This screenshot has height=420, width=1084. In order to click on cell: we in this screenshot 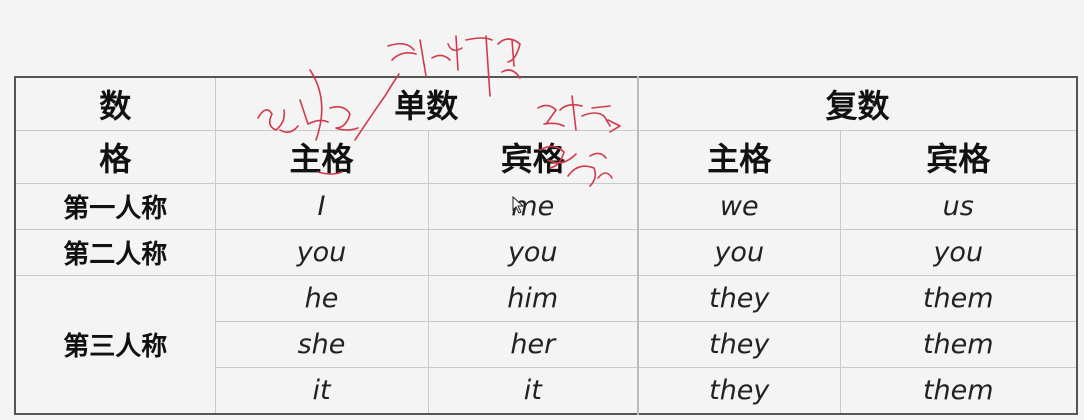, I will do `click(739, 206)`.